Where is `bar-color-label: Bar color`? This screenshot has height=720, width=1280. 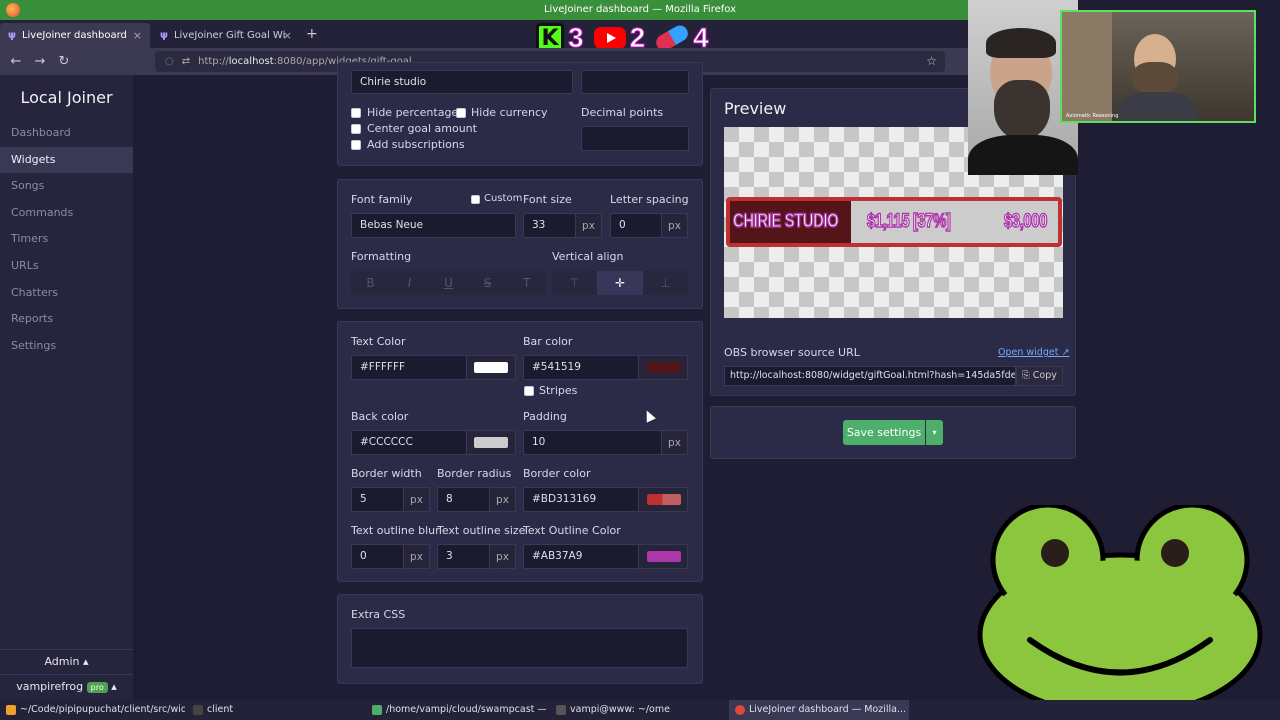
bar-color-label: Bar color is located at coordinates (548, 341).